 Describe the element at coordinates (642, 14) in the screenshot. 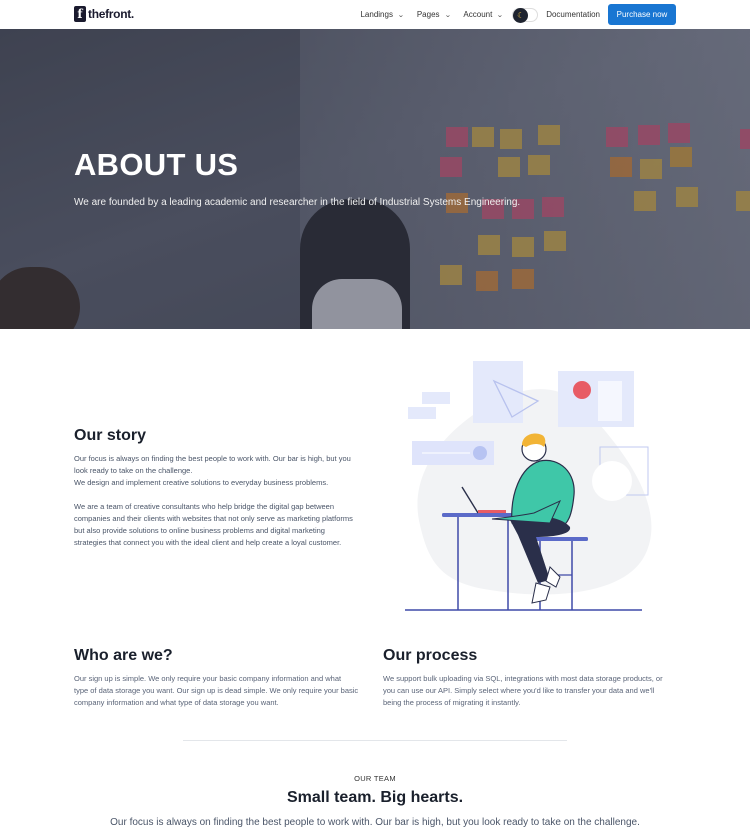

I see `purchase-button: Purchase now` at that location.